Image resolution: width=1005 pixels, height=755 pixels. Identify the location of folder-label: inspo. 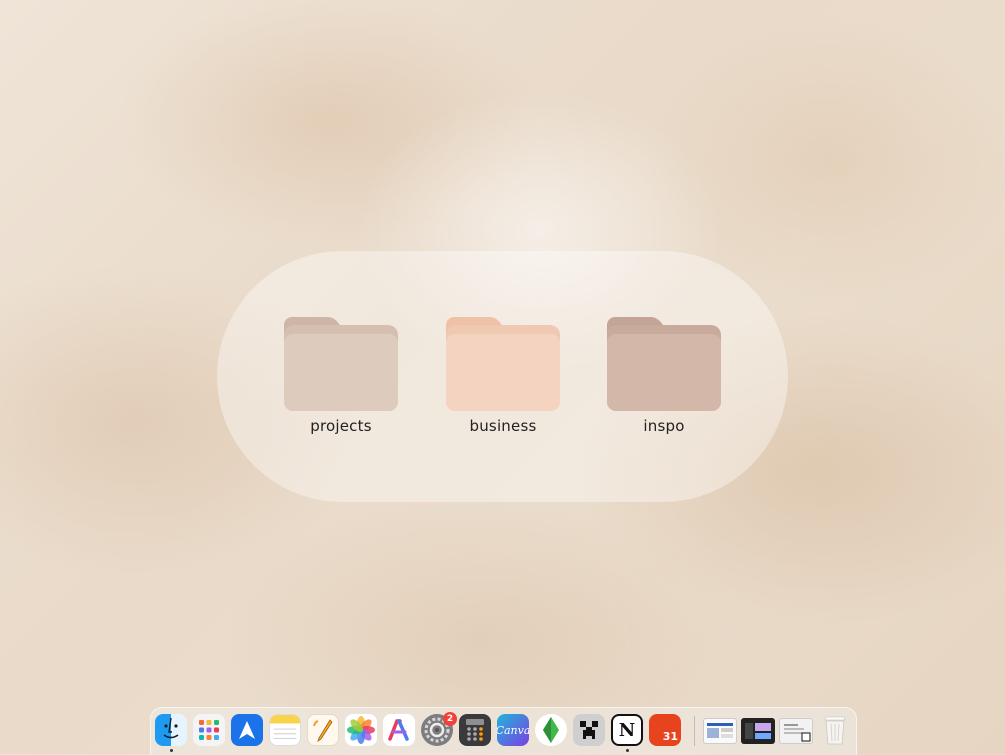
(664, 426).